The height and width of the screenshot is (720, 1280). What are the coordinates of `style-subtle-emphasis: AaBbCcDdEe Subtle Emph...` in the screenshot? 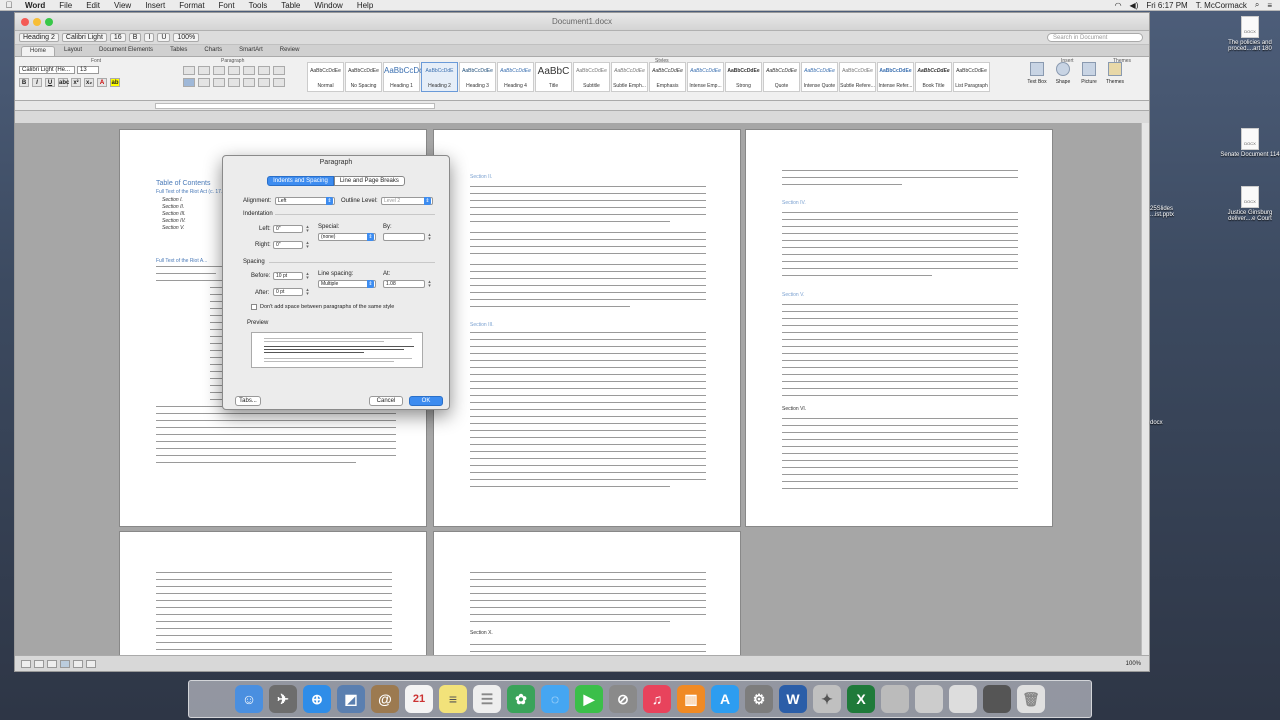 It's located at (629, 77).